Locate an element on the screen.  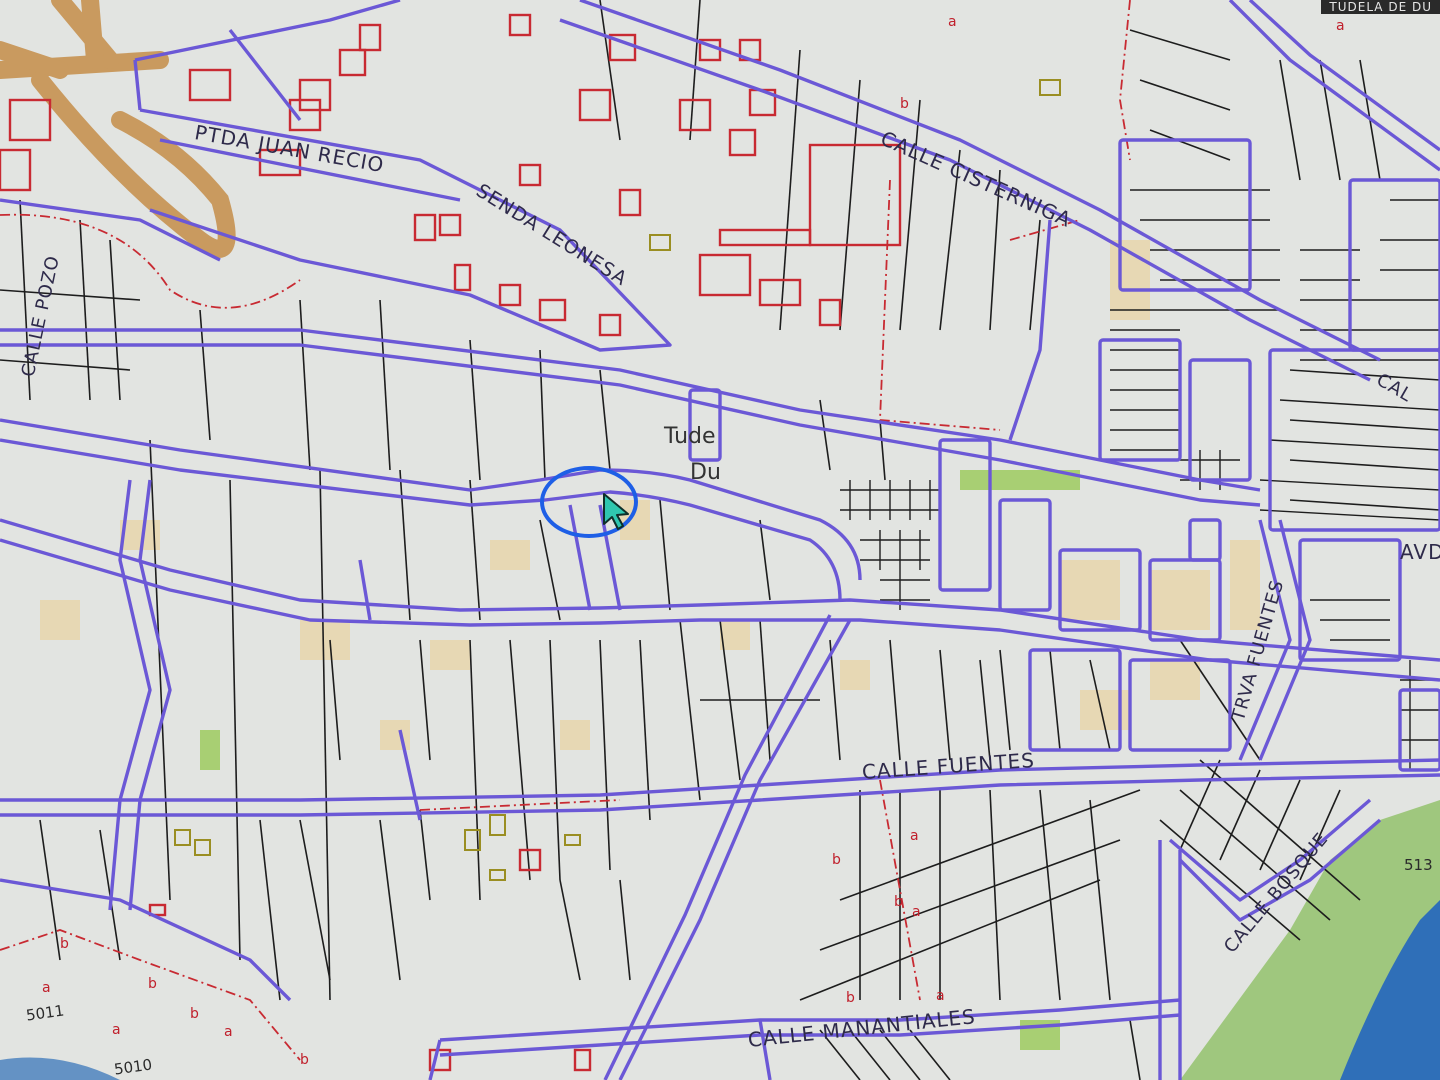
highway is located at coordinates (118, 129).